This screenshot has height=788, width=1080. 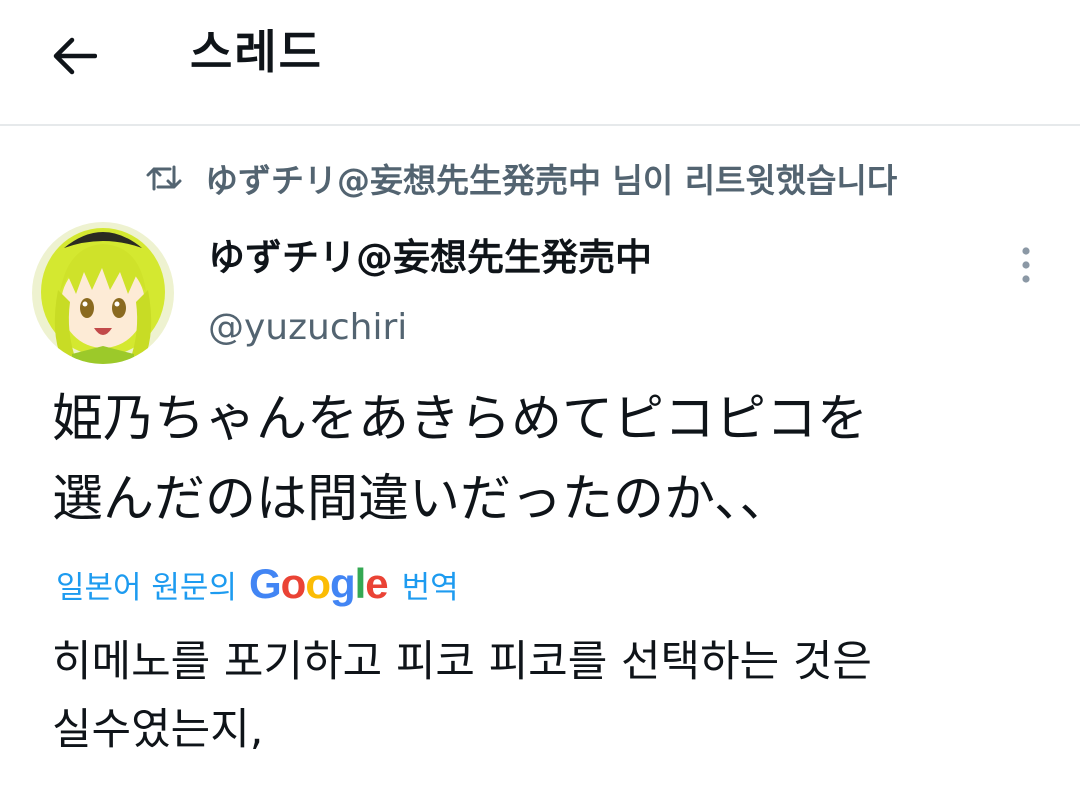 I want to click on translated-text-line: 히메노를 포기하고 피코 피코를 선택하는 것은, so click(x=462, y=662).